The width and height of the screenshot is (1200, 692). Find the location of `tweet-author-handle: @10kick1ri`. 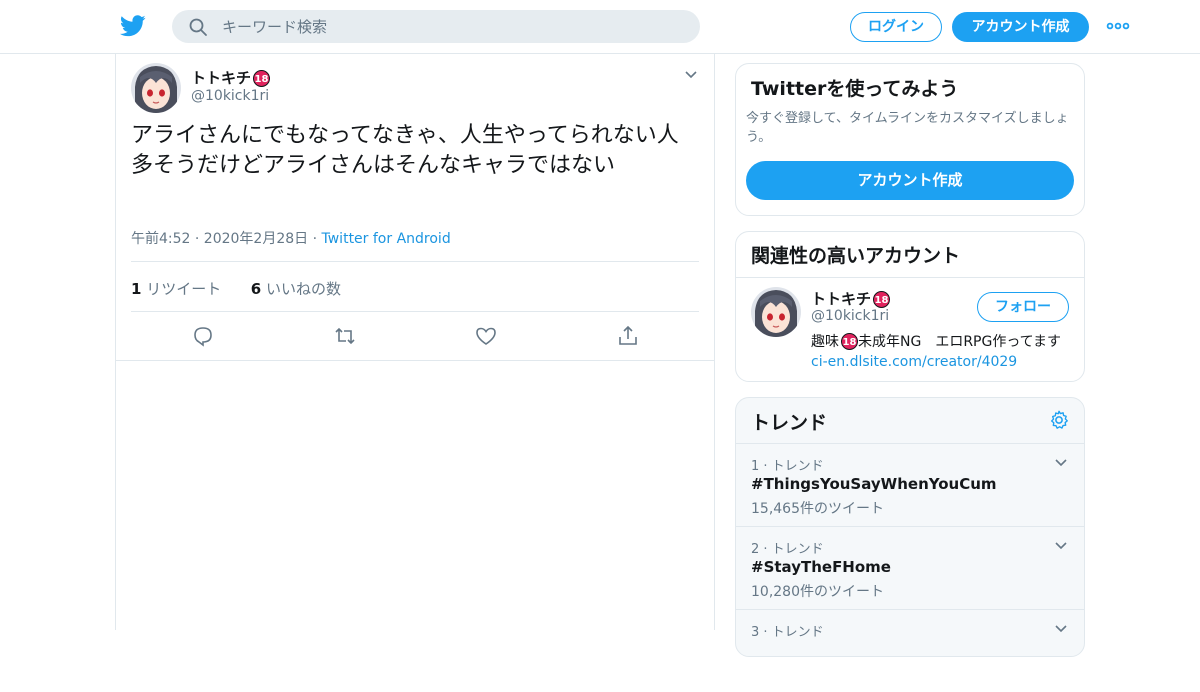

tweet-author-handle: @10kick1ri is located at coordinates (230, 96).